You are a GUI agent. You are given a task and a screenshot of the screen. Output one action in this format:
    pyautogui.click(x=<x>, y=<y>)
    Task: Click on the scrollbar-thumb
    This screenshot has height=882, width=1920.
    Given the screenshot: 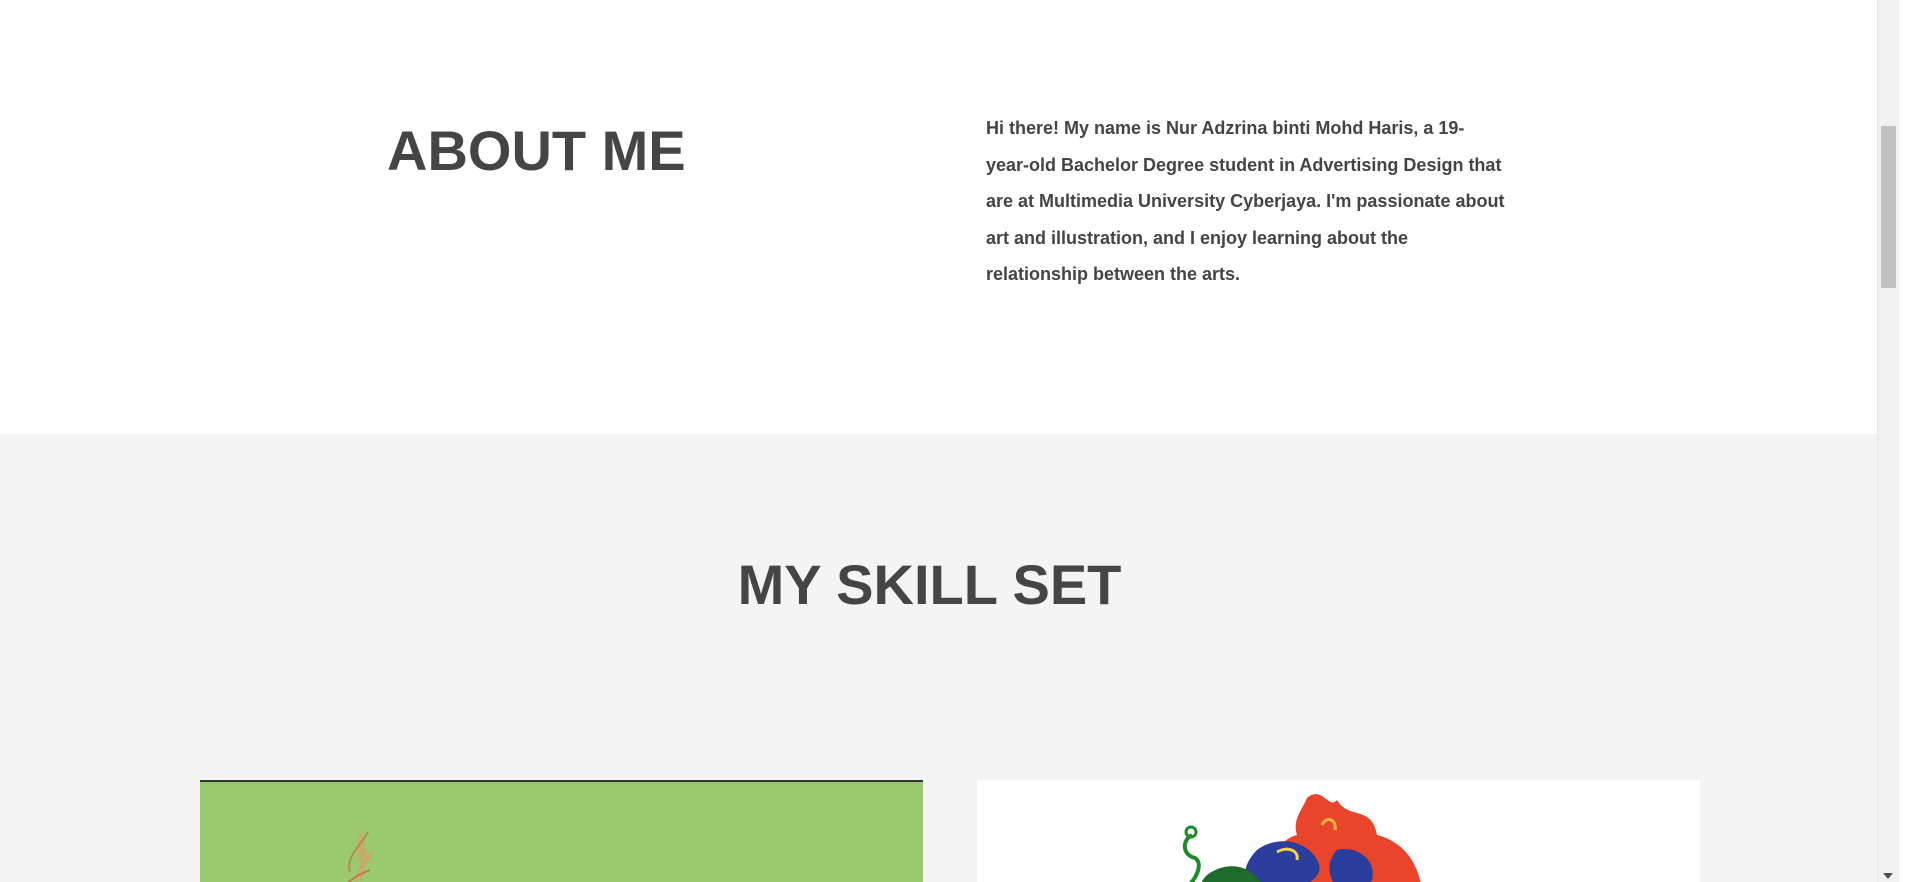 What is the action you would take?
    pyautogui.click(x=1888, y=207)
    